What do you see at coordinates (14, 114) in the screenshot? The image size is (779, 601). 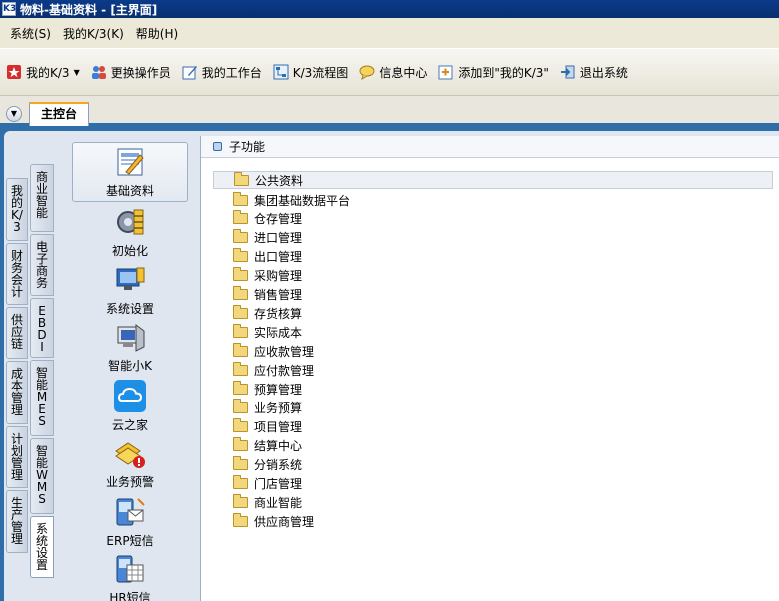 I see `tab-list-chevron-icon: ▼` at bounding box center [14, 114].